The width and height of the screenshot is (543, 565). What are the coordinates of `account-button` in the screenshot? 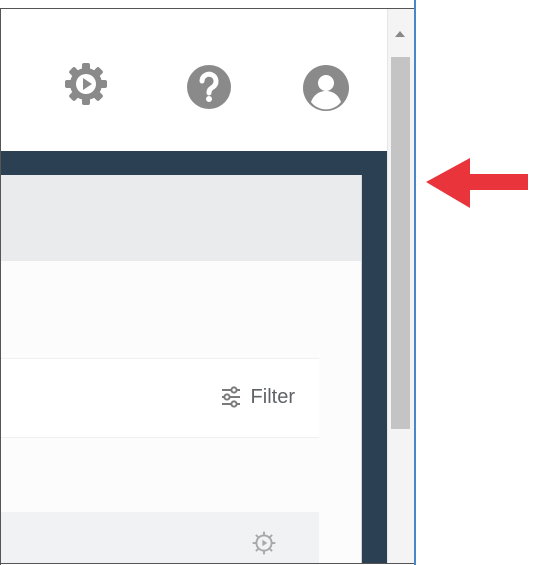 It's located at (326, 88).